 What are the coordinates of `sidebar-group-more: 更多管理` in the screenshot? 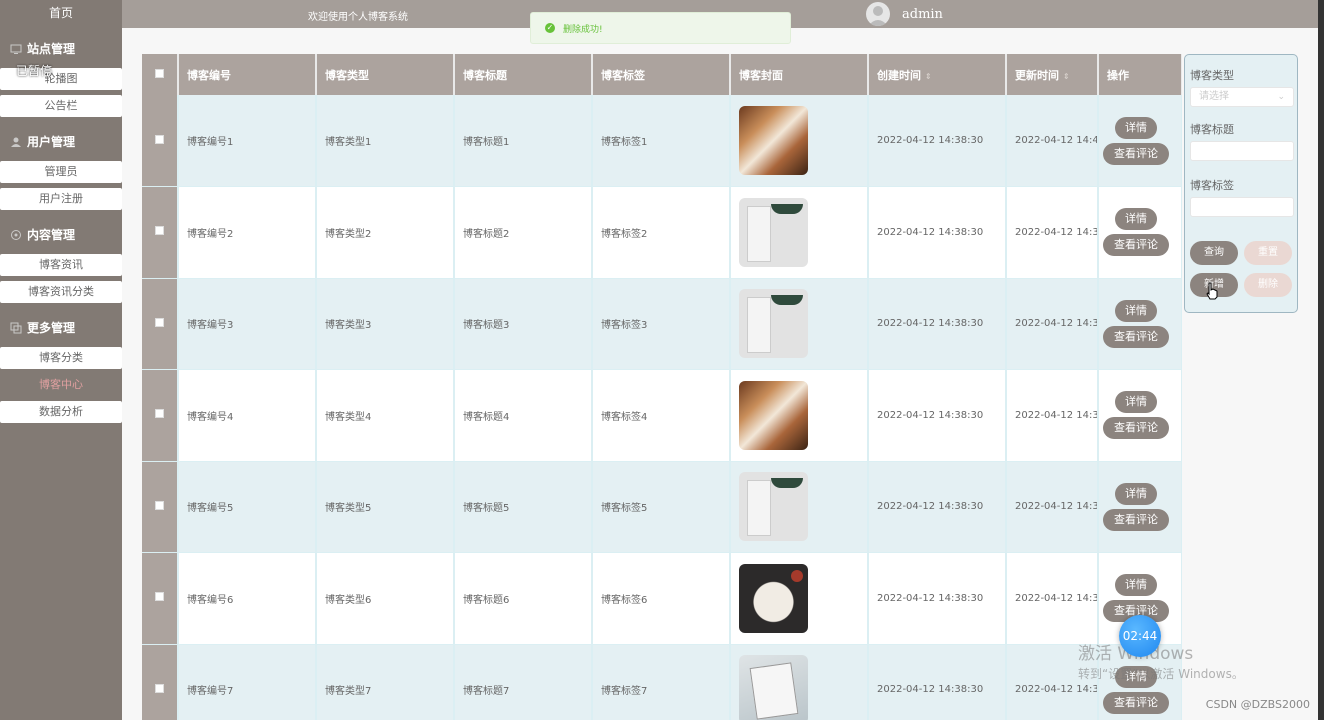 It's located at (61, 328).